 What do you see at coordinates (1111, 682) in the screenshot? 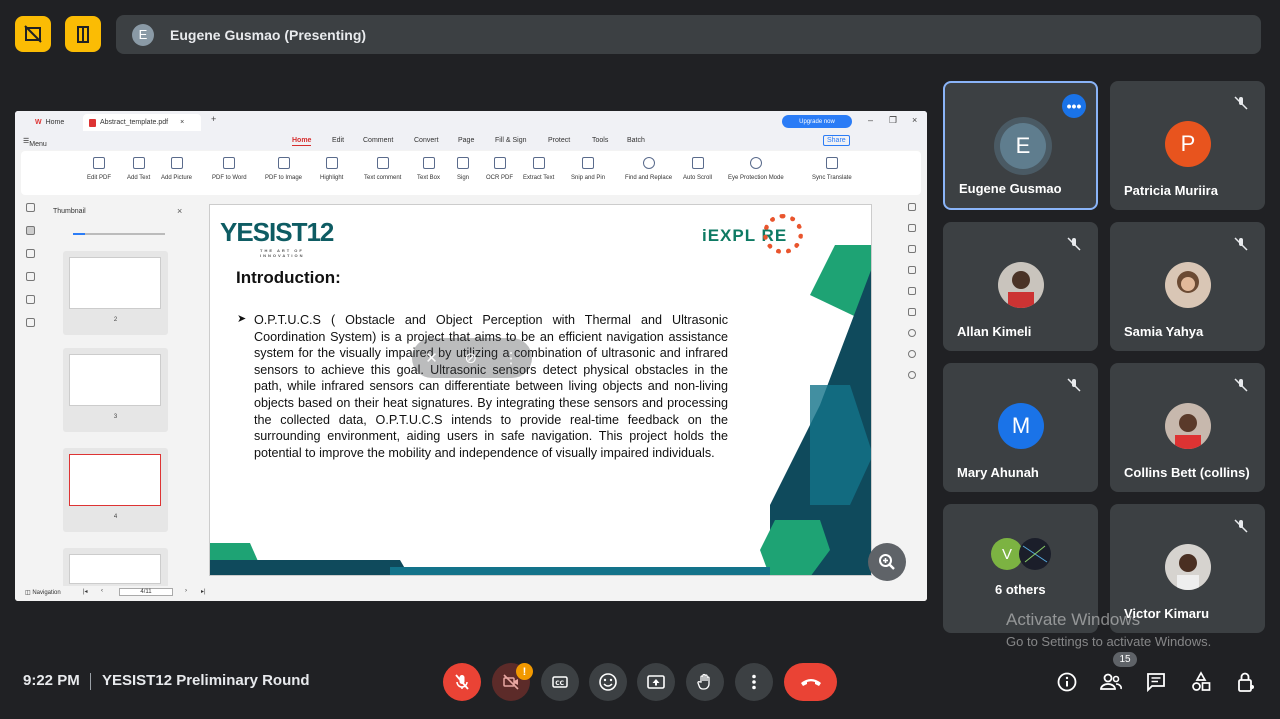
I see `people-button` at bounding box center [1111, 682].